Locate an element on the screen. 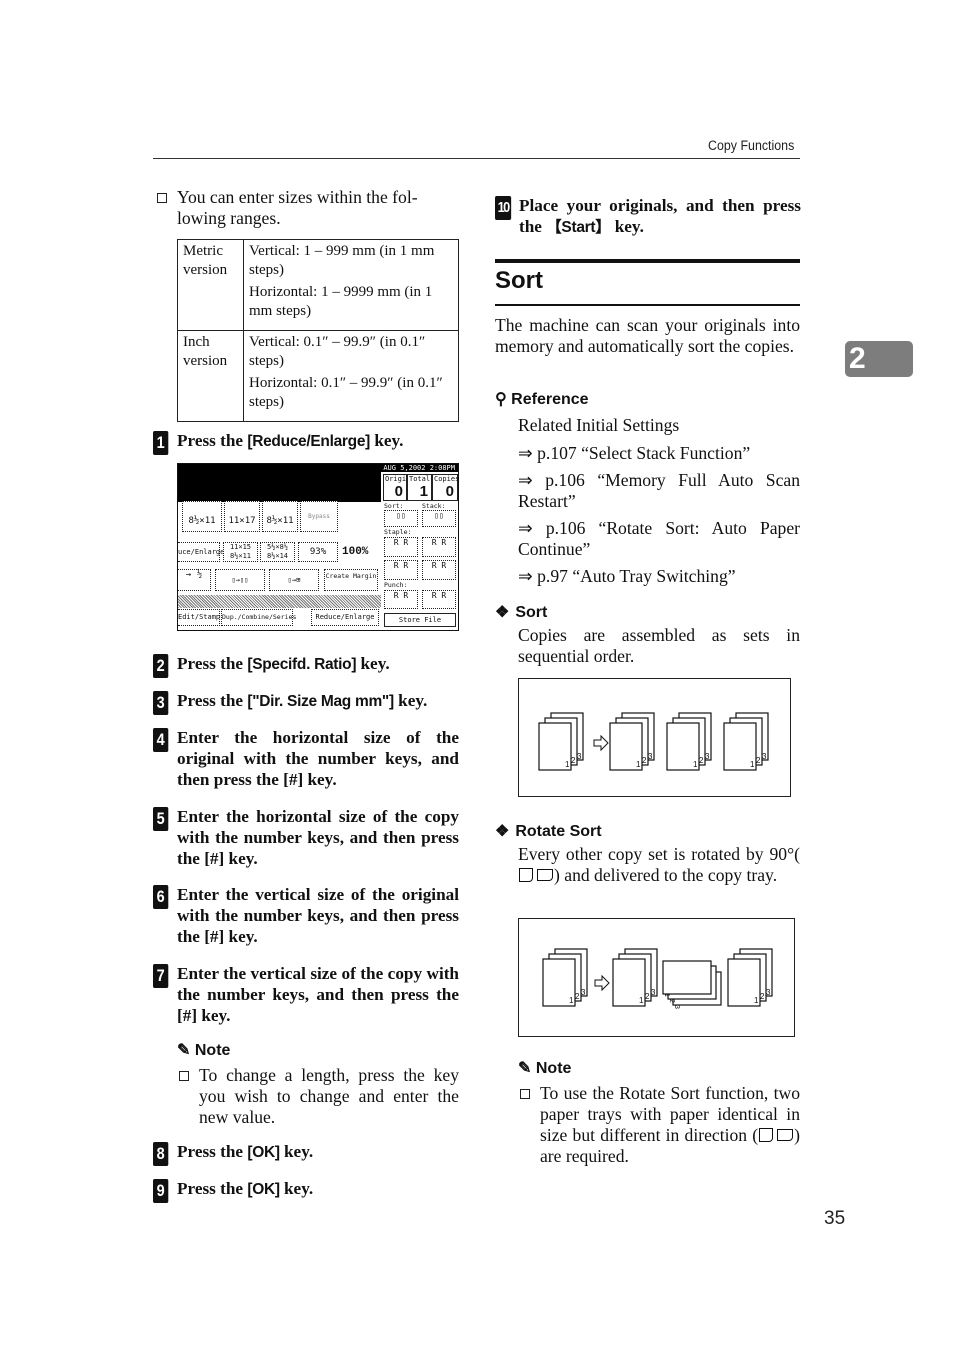 Image resolution: width=954 pixels, height=1351 pixels. stack-button: ▯▯ is located at coordinates (439, 518).